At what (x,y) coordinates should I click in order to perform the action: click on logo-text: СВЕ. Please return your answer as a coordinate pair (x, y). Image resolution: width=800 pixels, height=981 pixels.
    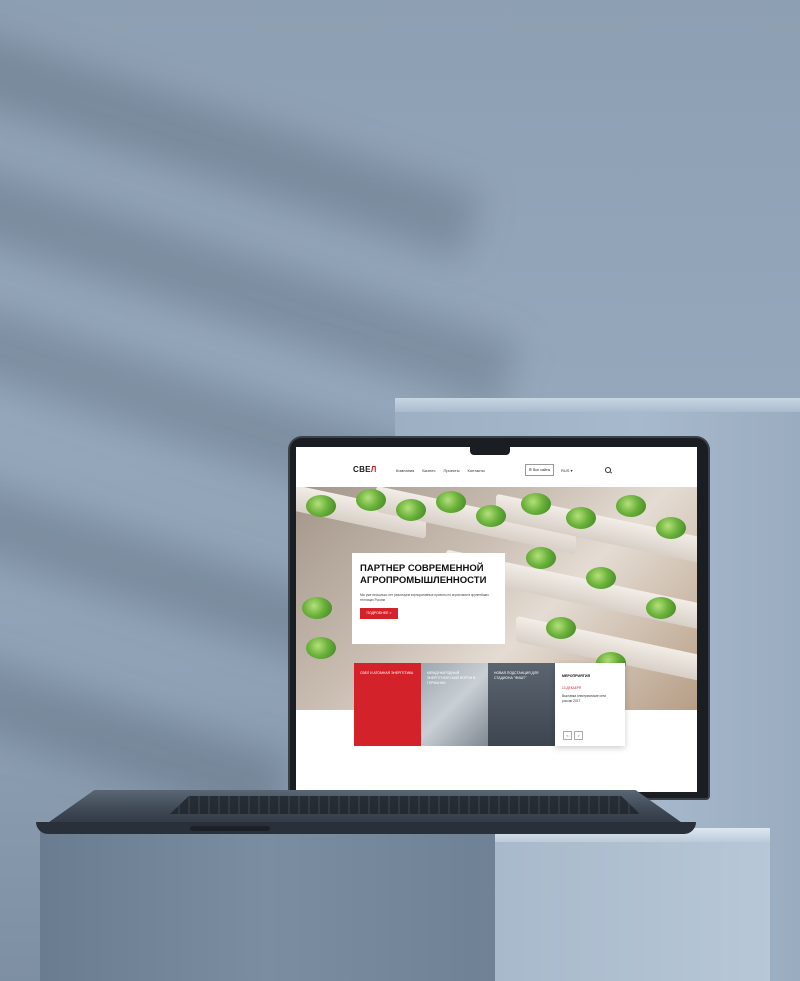
    Looking at the image, I should click on (362, 469).